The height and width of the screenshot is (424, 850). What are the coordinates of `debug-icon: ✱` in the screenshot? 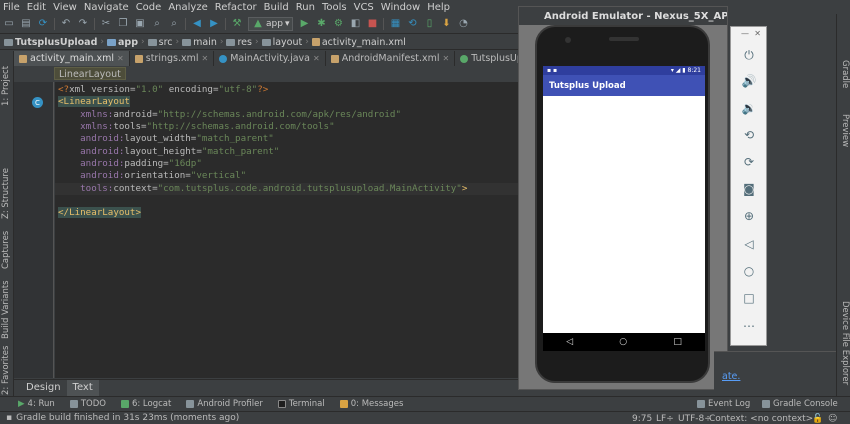 It's located at (321, 24).